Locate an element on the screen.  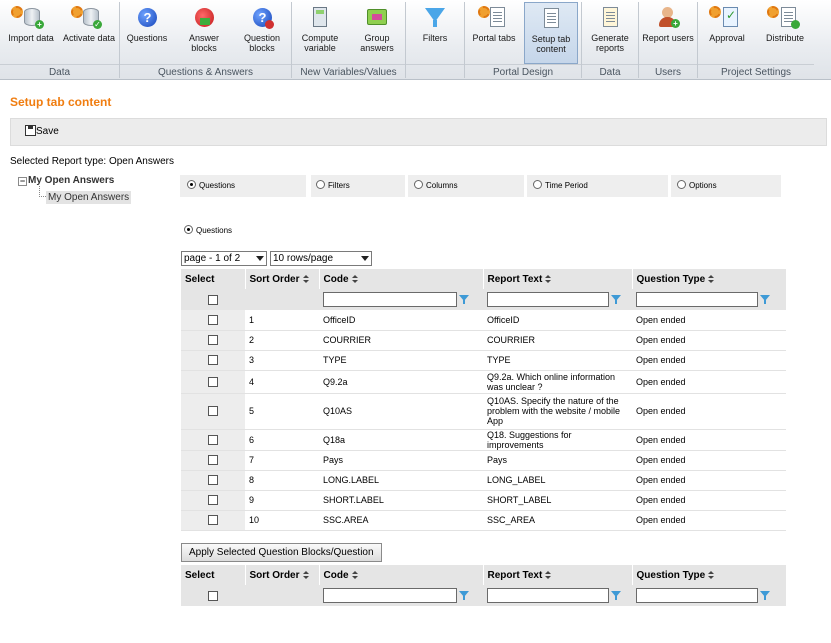
tab-filters: Filters is located at coordinates (358, 186).